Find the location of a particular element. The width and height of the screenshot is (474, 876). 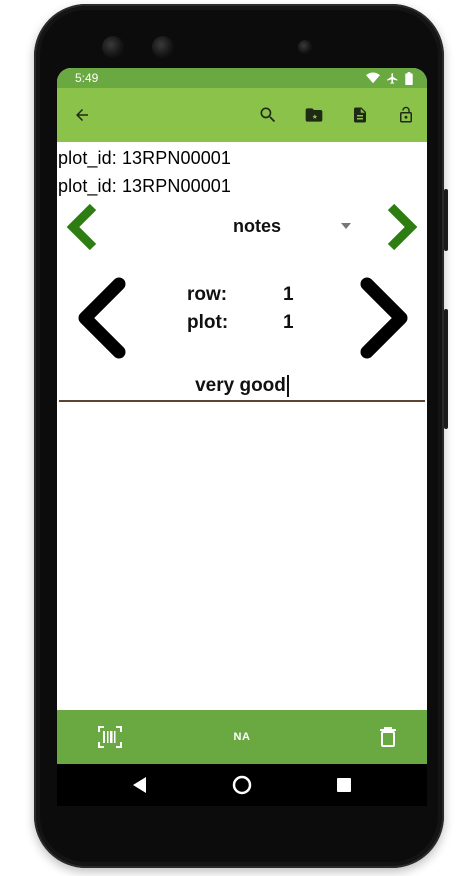

delete-button is located at coordinates (388, 737).